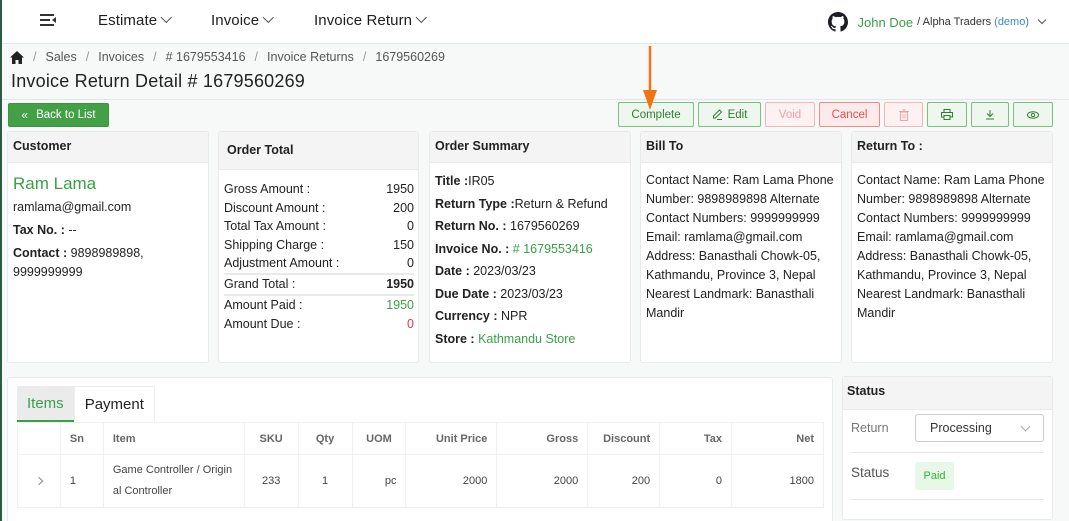  I want to click on tax-label: Tax No. :, so click(39, 229).